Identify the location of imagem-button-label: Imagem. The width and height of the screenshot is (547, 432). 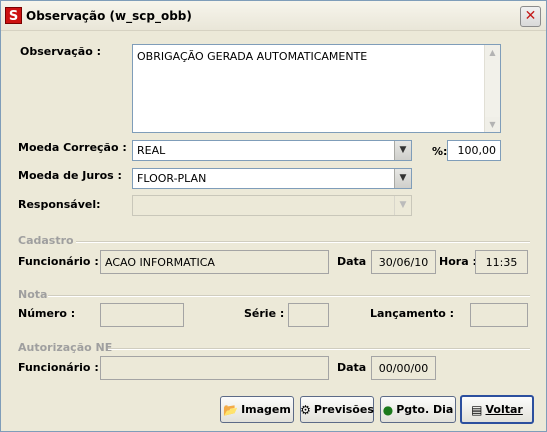
(266, 409).